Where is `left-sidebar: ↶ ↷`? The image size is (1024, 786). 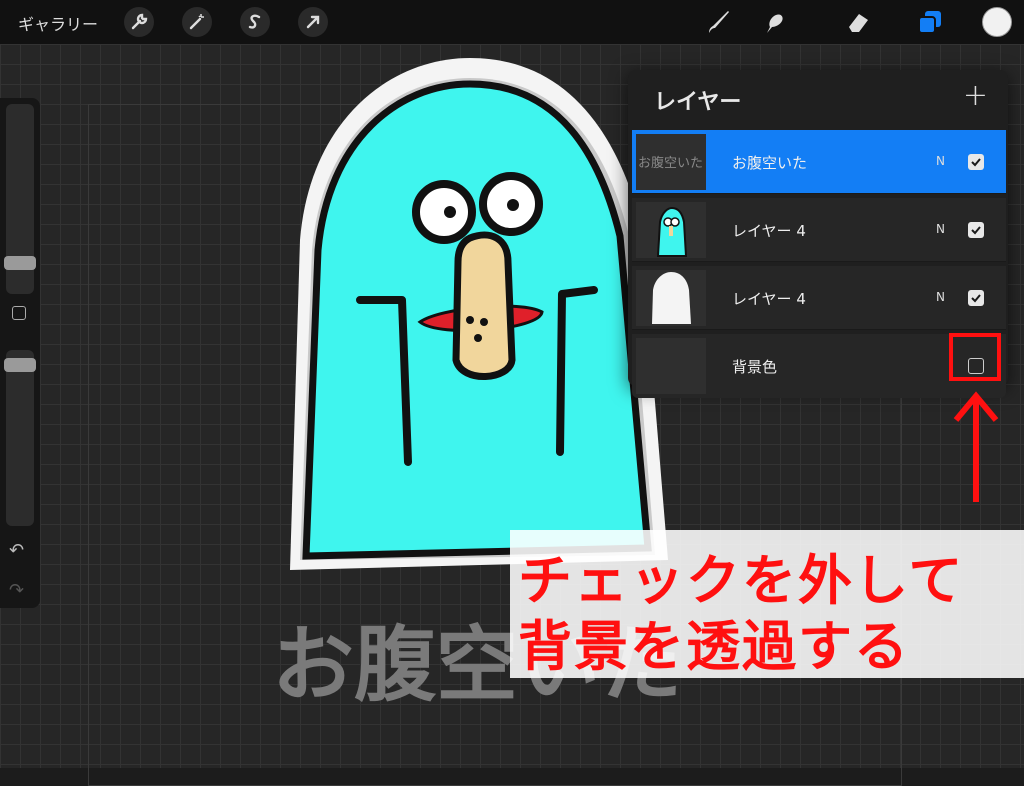
left-sidebar: ↶ ↷ is located at coordinates (20, 353).